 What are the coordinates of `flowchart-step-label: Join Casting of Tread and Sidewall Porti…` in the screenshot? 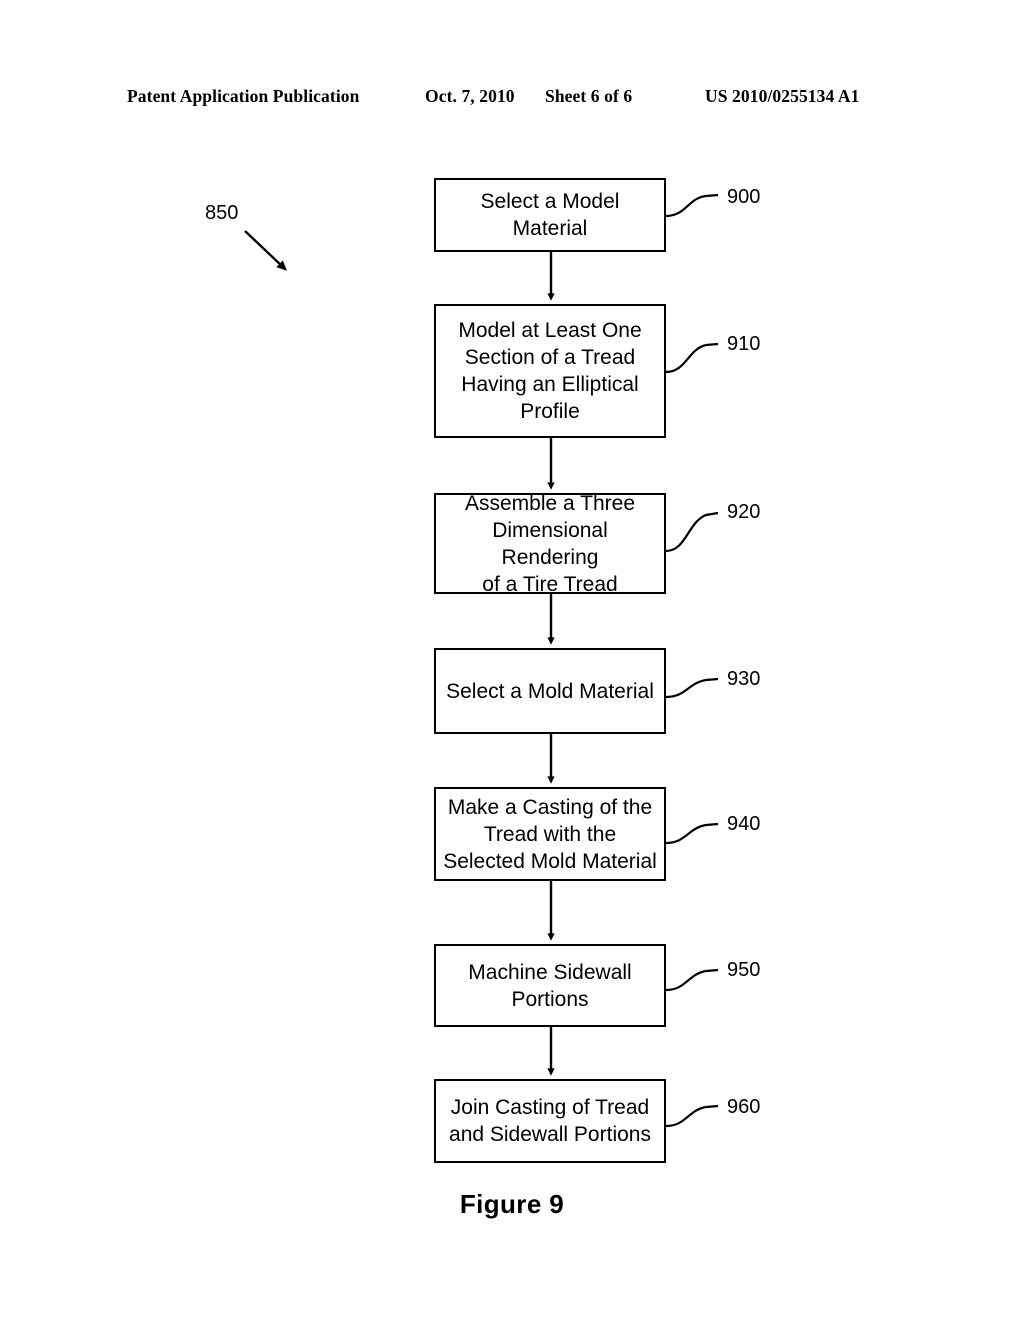 It's located at (550, 1121).